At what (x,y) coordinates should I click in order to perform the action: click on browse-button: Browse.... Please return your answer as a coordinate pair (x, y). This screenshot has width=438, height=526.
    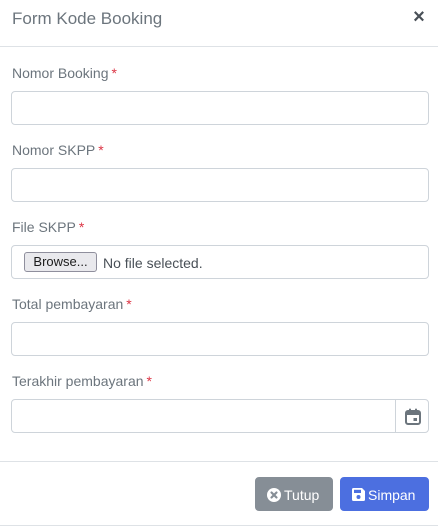
    Looking at the image, I should click on (60, 262).